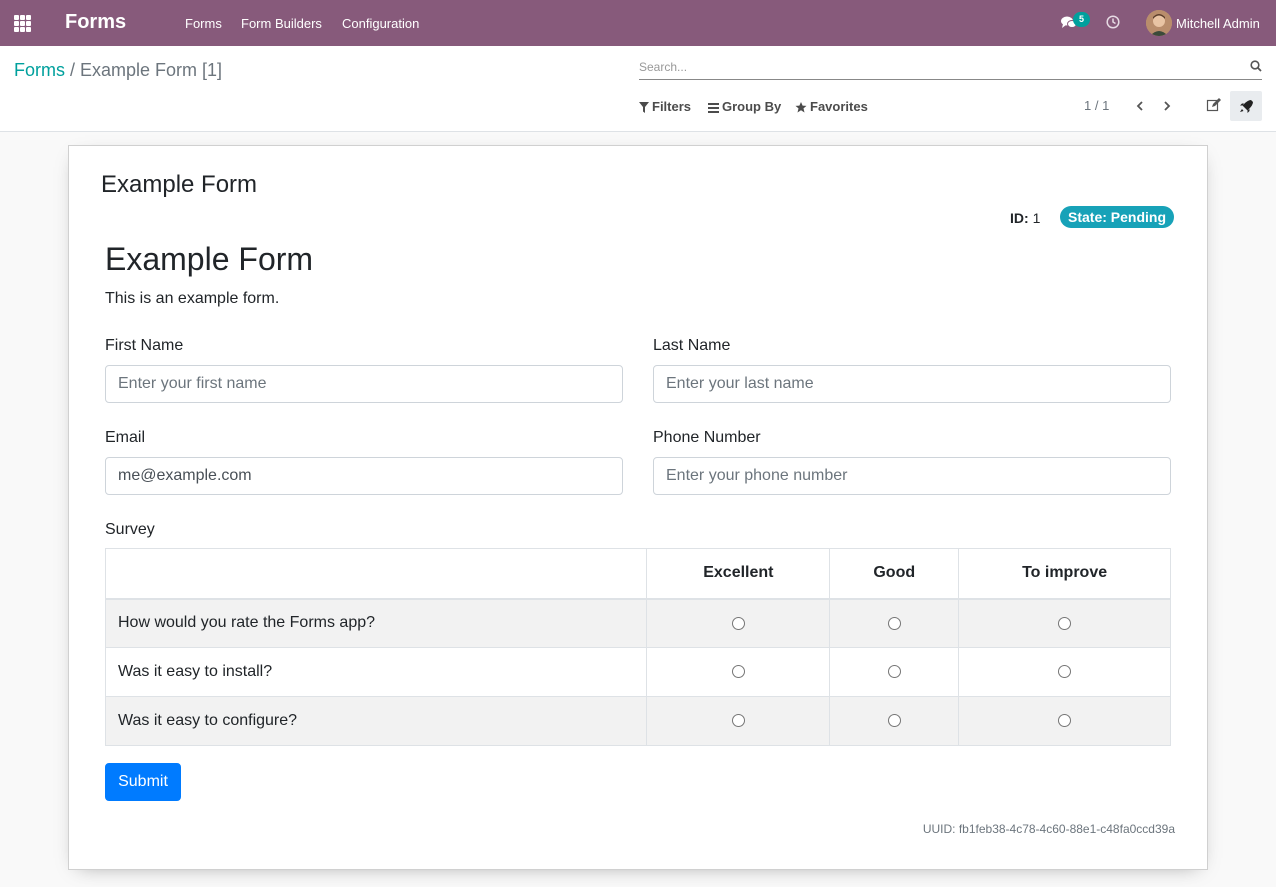 The height and width of the screenshot is (887, 1276). I want to click on pager-value: 1 / 1, so click(1096, 105).